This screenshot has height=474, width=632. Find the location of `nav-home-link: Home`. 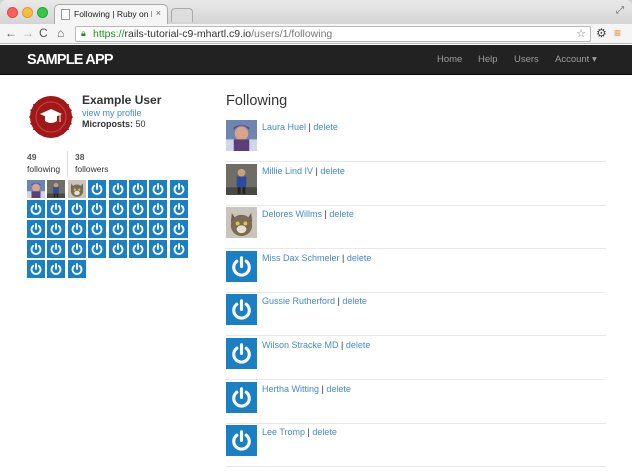

nav-home-link: Home is located at coordinates (449, 59).